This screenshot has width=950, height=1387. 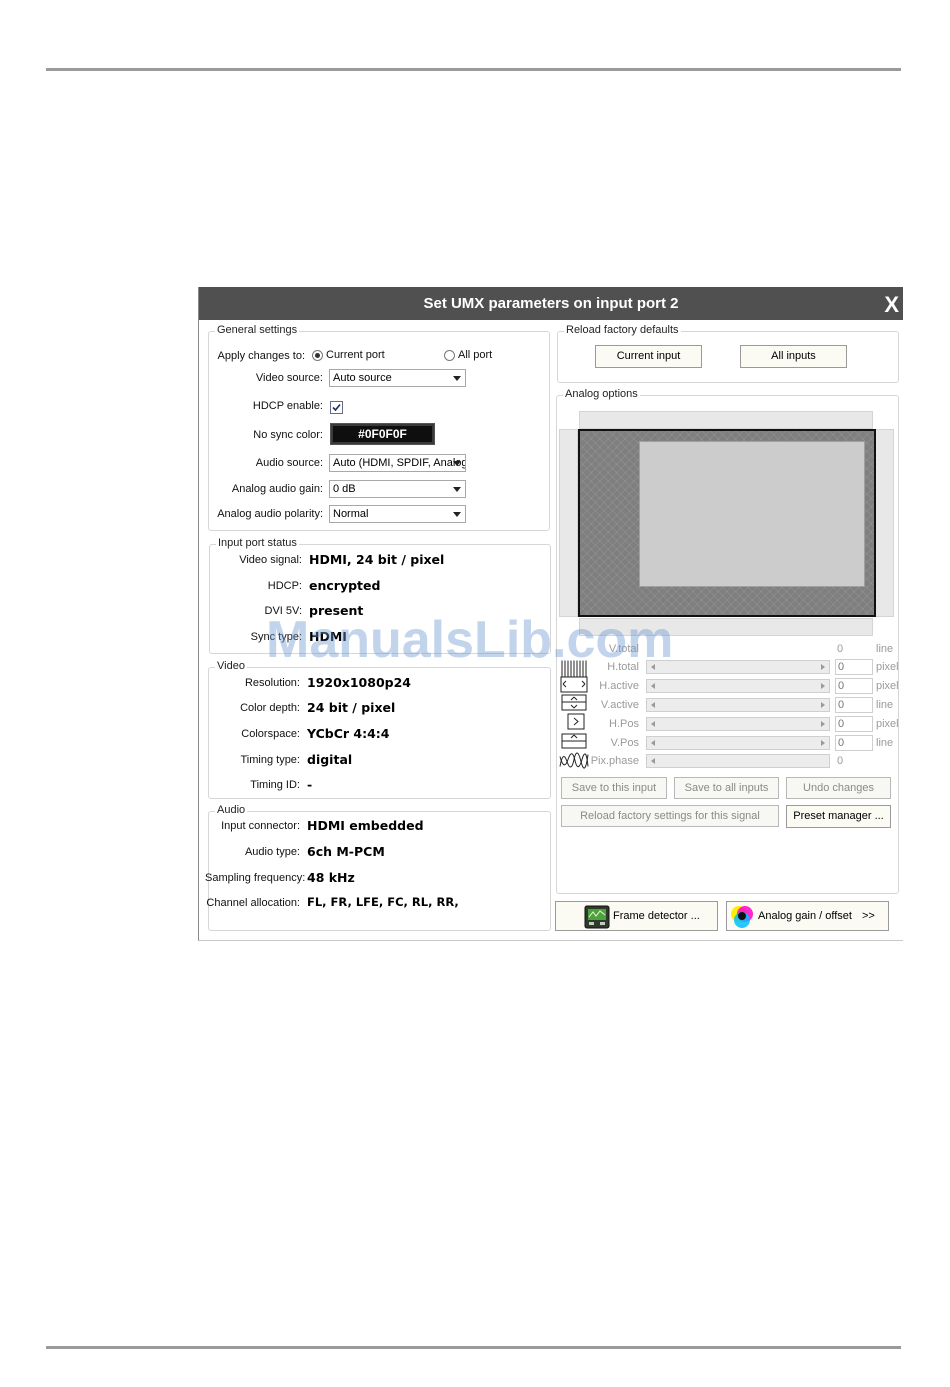 I want to click on frame-detector-icon, so click(x=597, y=917).